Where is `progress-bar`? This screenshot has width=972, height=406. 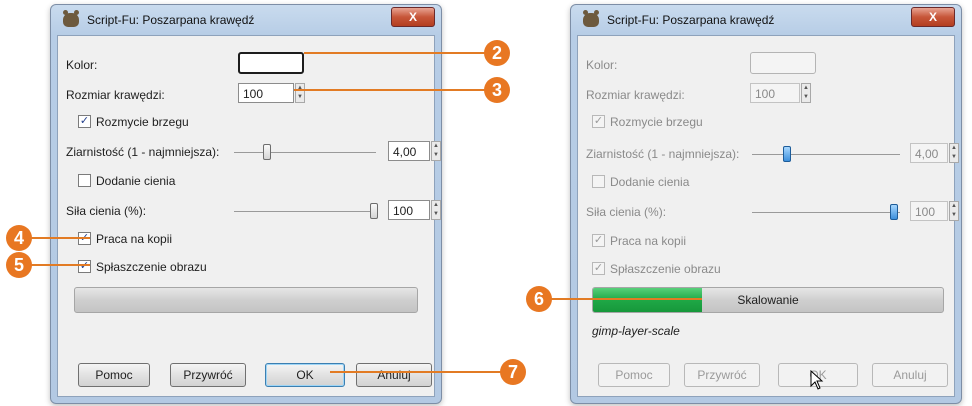
progress-bar is located at coordinates (246, 300).